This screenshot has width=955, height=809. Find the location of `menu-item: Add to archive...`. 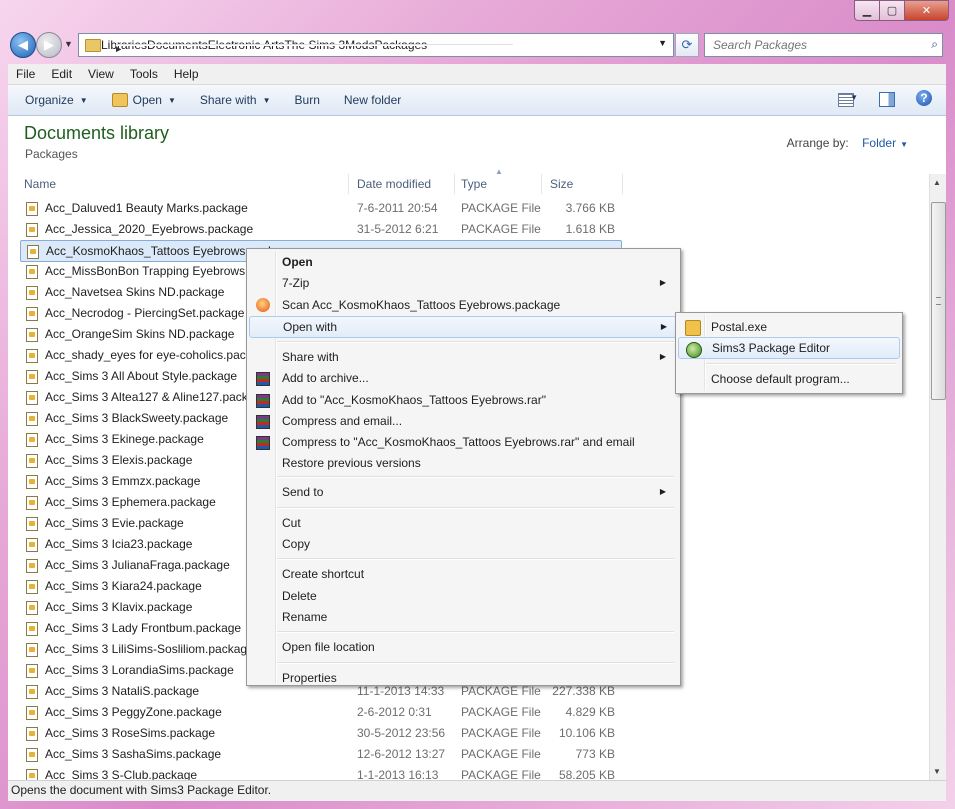

menu-item: Add to archive... is located at coordinates (462, 378).